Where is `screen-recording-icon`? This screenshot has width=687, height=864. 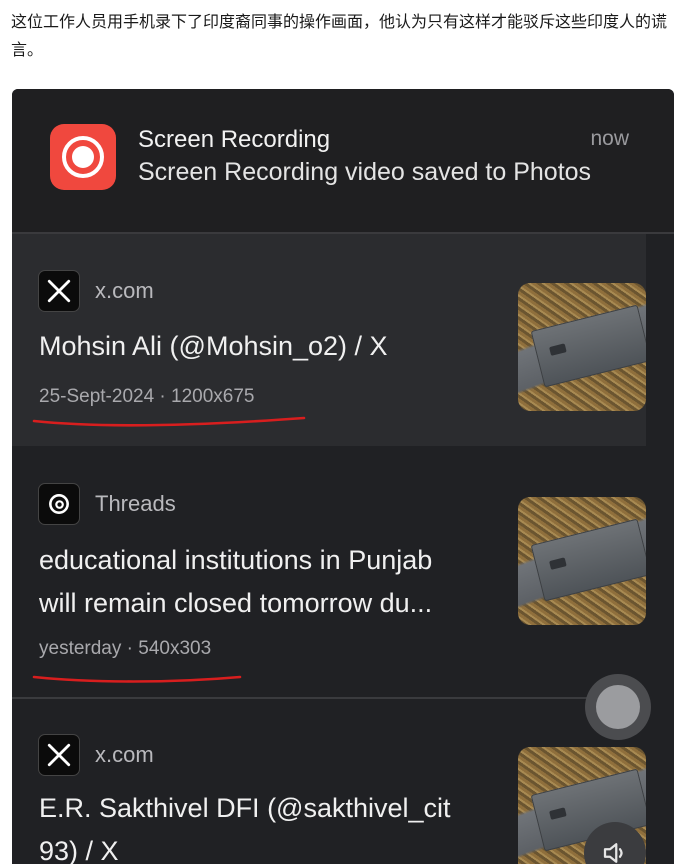
screen-recording-icon is located at coordinates (83, 157).